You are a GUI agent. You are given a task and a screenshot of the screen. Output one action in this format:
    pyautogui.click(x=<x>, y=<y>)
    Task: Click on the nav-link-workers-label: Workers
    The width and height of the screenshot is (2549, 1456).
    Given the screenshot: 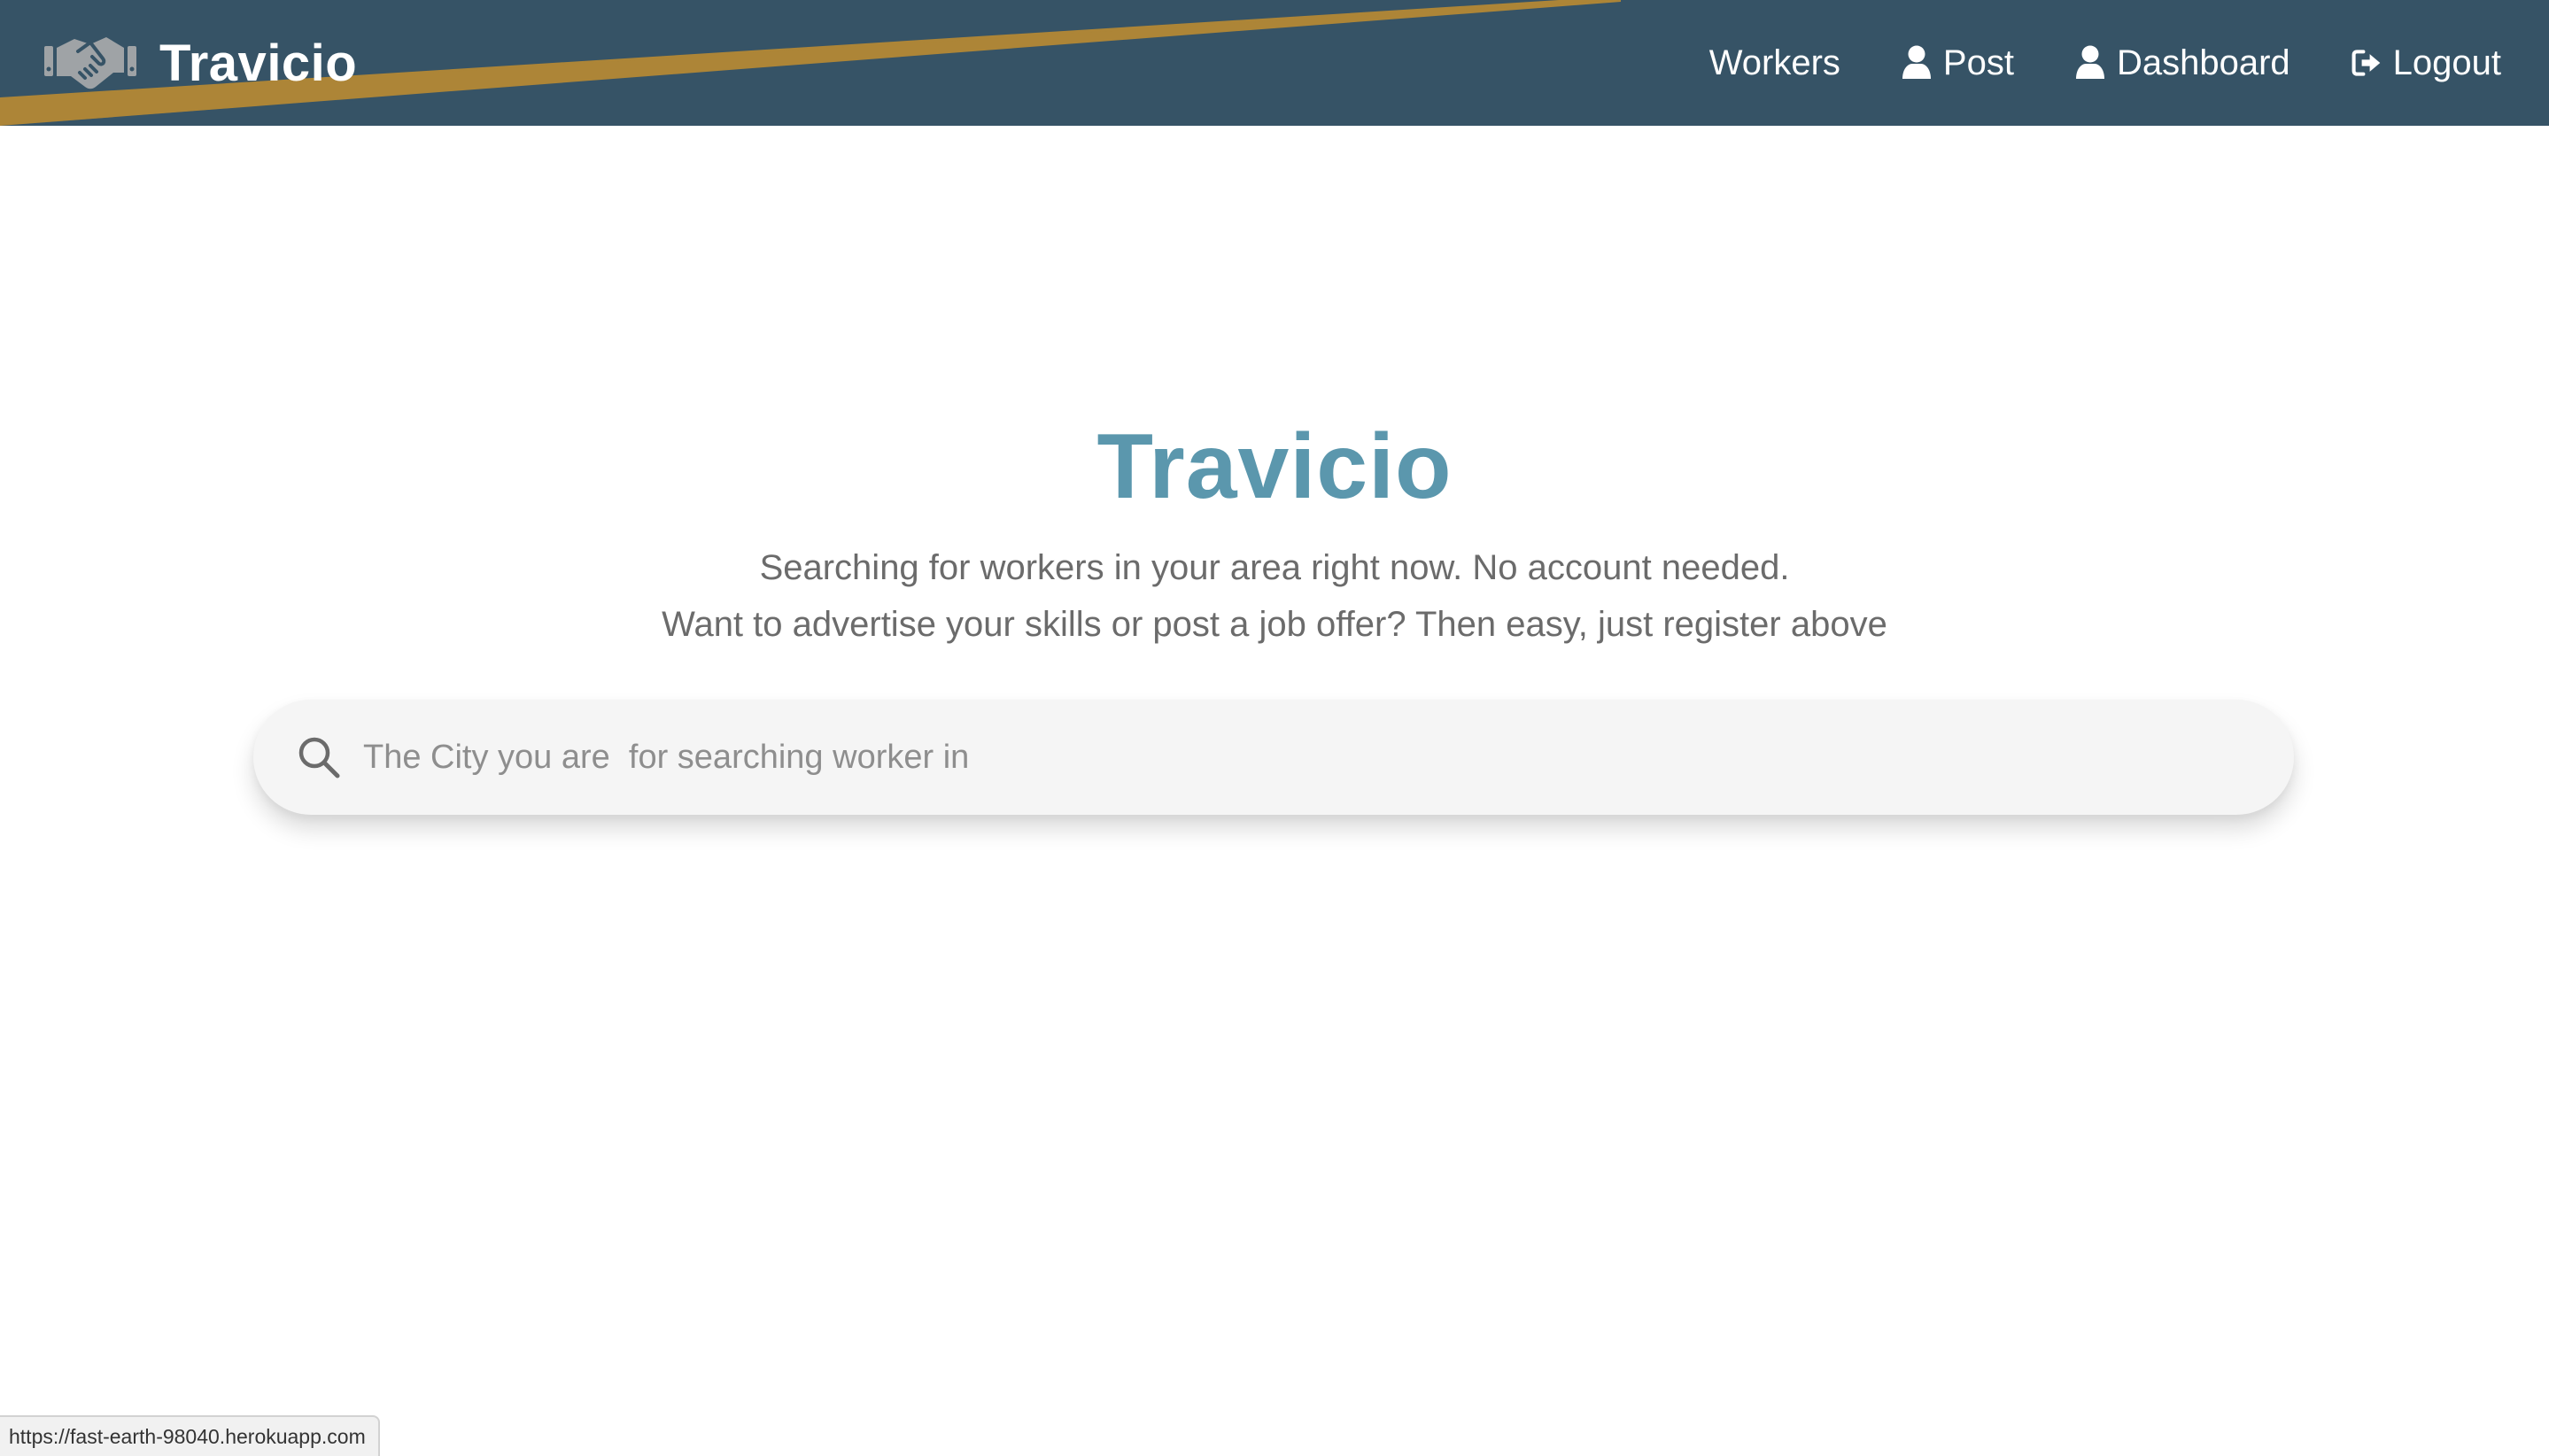 What is the action you would take?
    pyautogui.click(x=1774, y=63)
    